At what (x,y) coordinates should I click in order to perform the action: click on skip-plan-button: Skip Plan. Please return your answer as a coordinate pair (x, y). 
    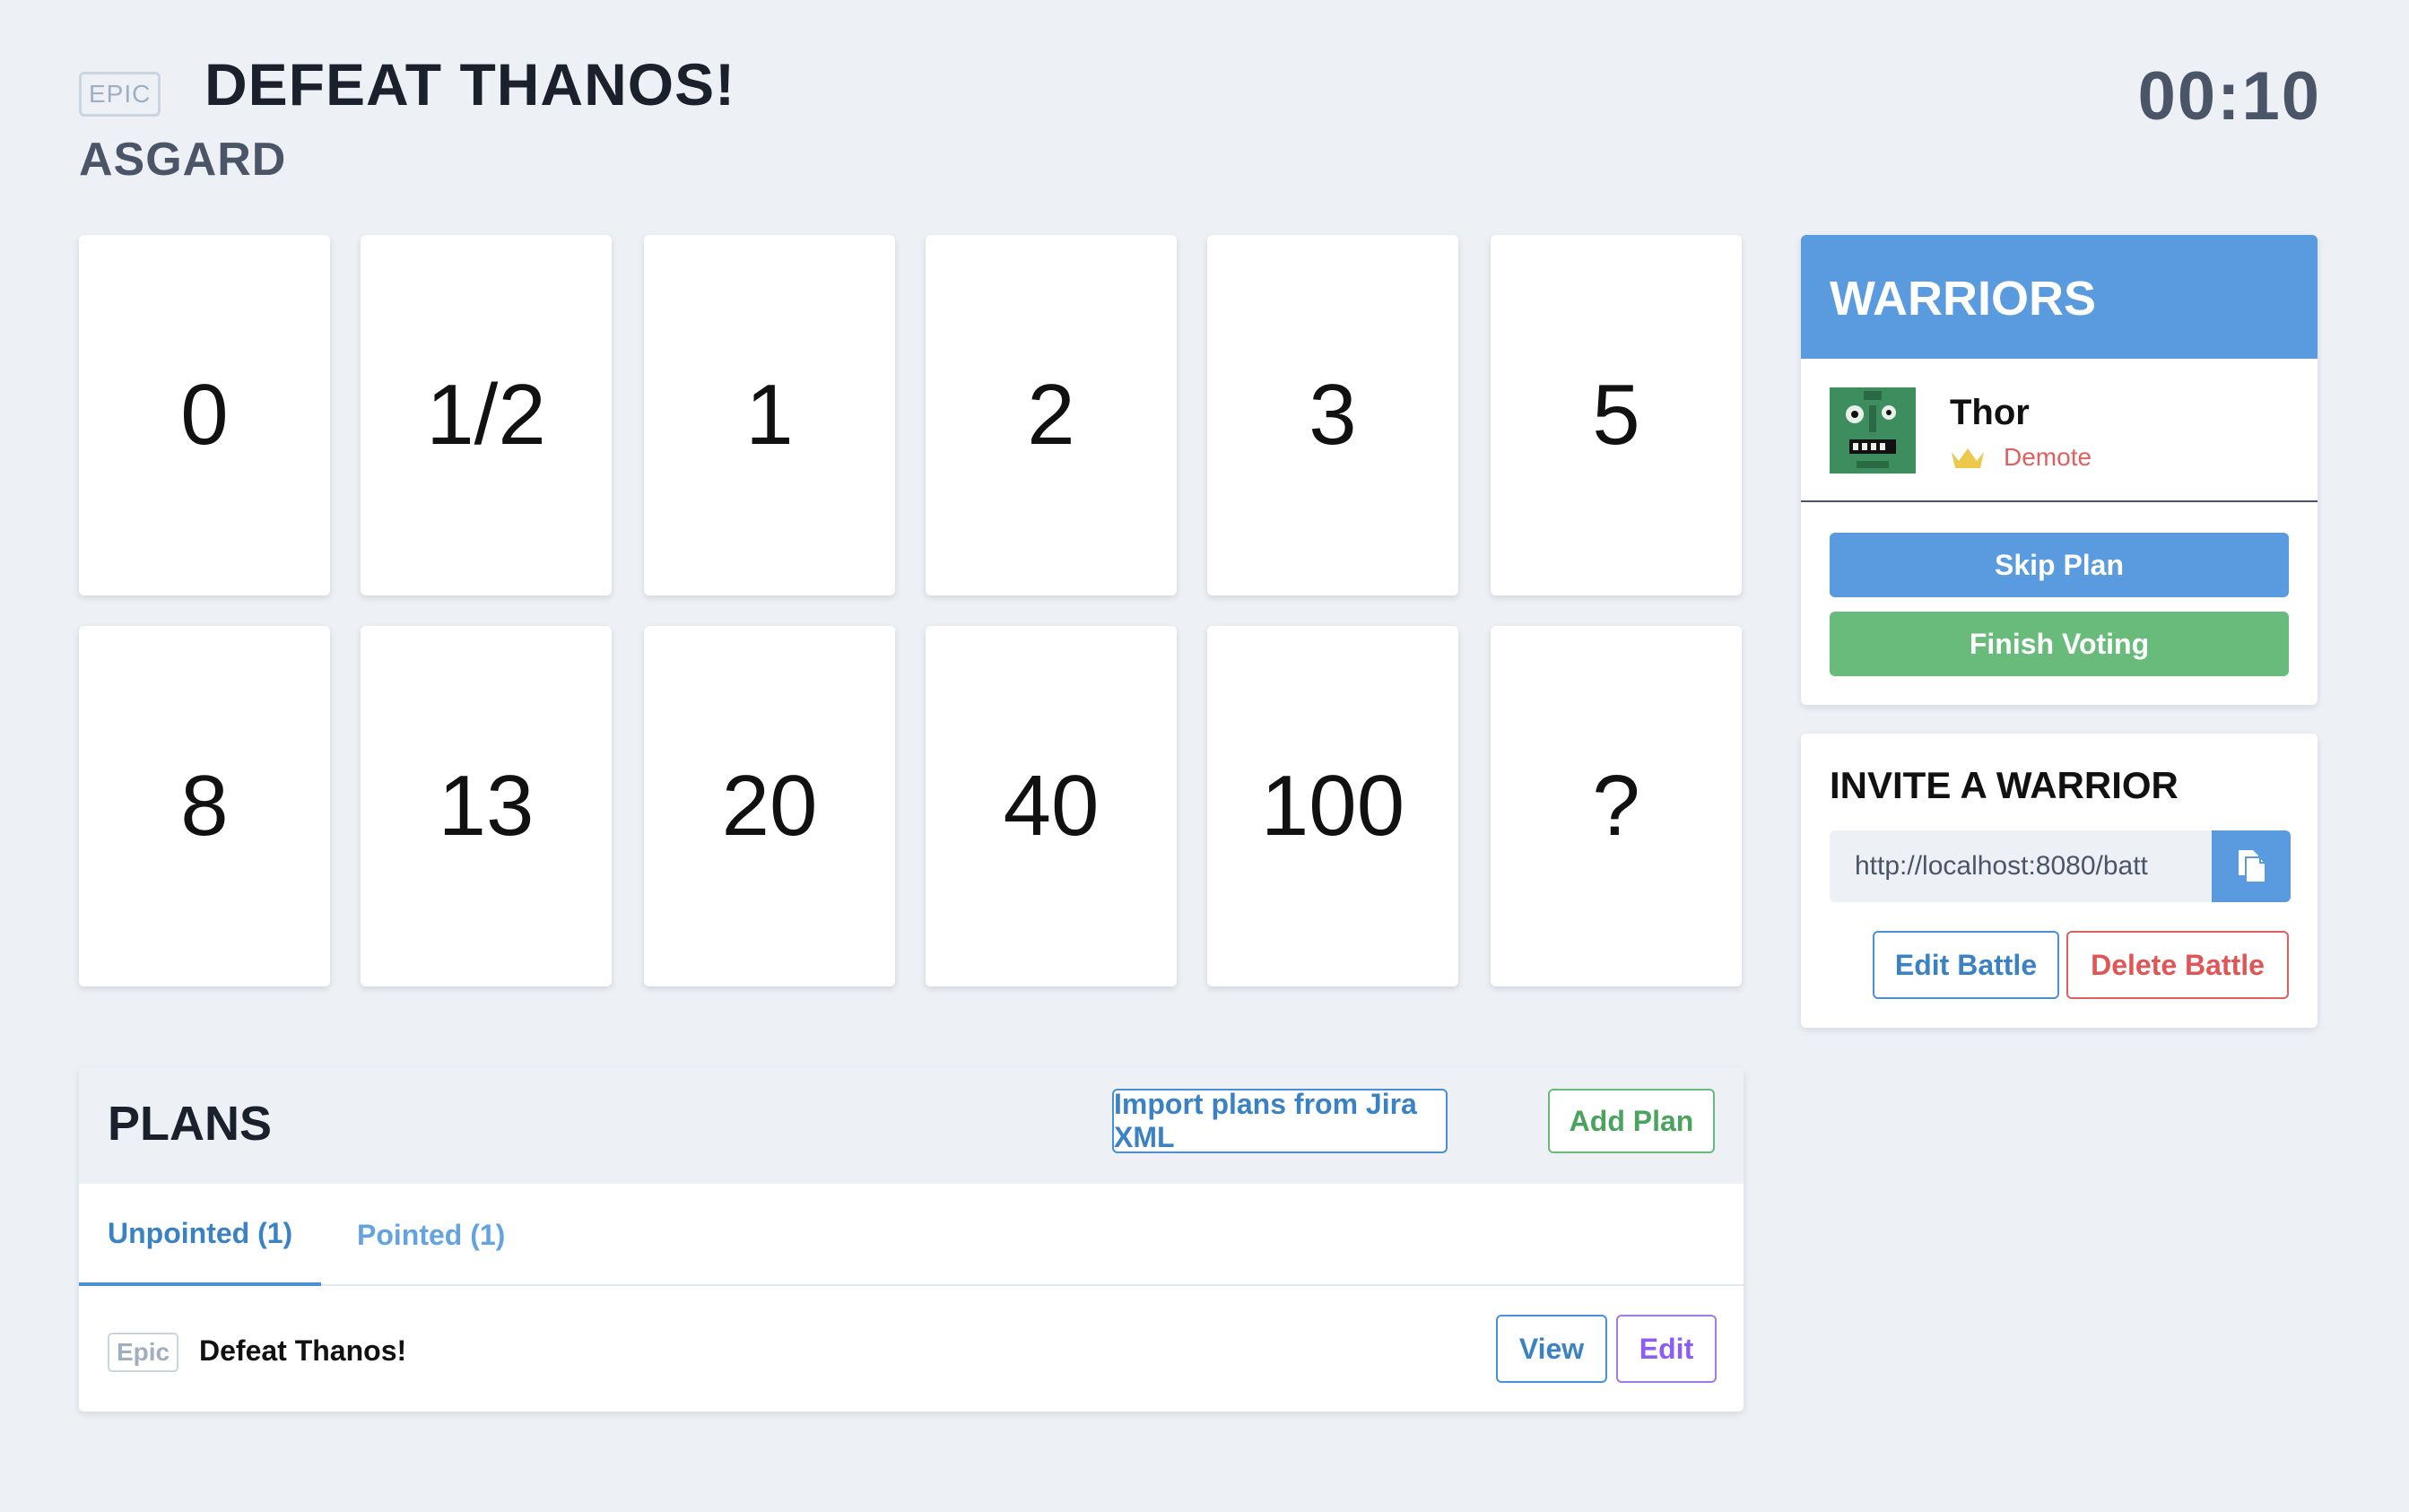
    Looking at the image, I should click on (2059, 565).